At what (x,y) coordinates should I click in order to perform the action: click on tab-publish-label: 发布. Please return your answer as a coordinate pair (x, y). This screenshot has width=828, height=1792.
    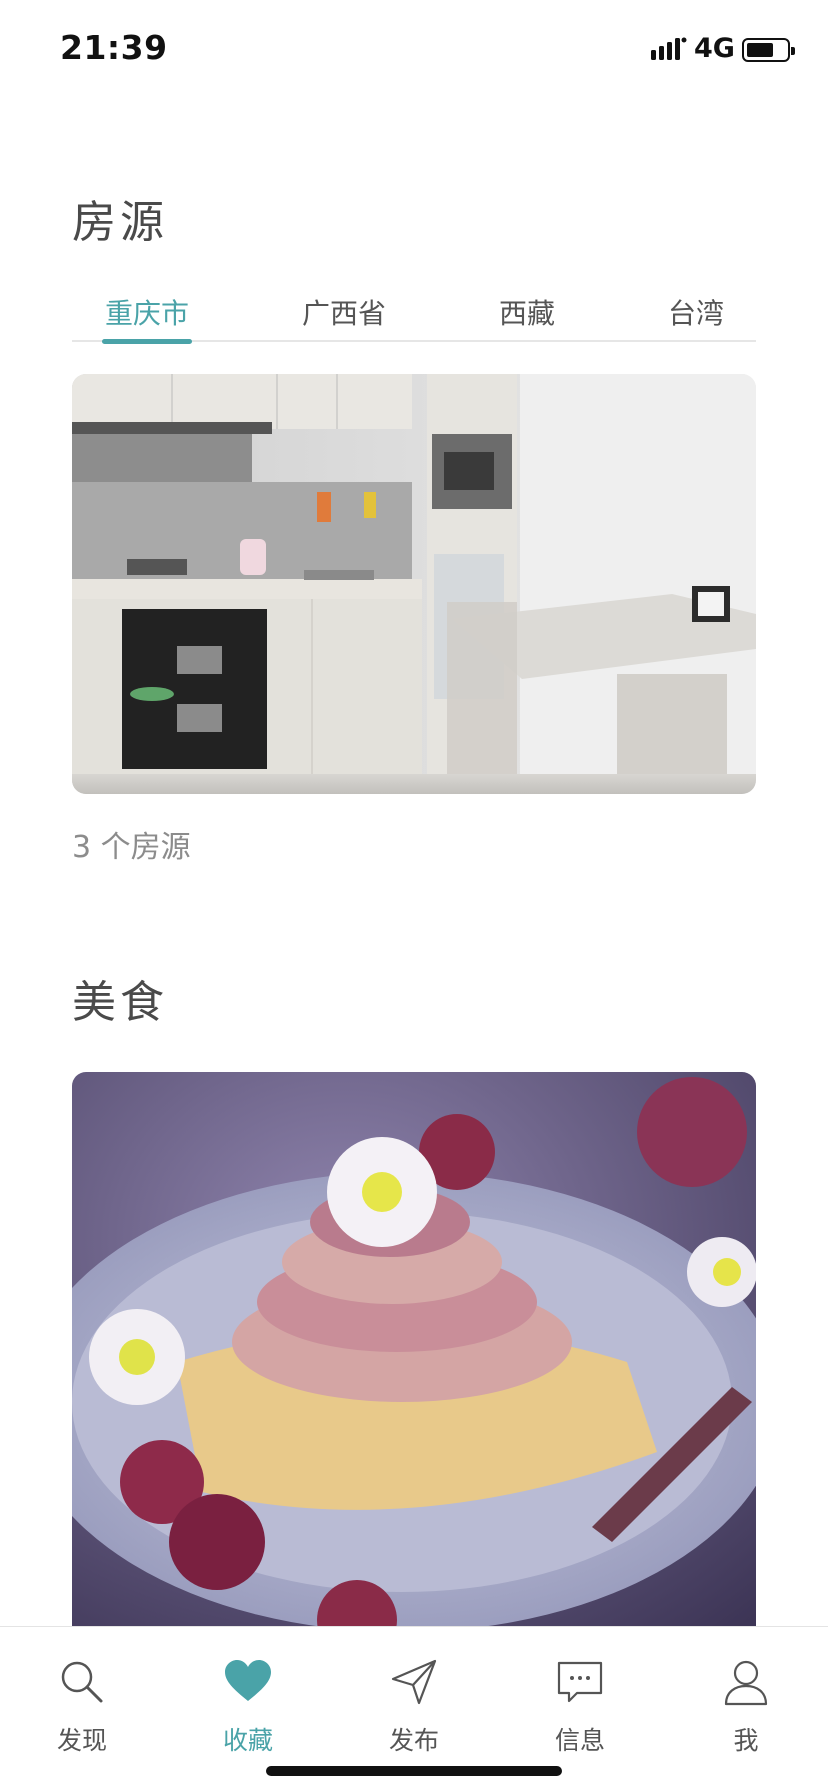
    Looking at the image, I should click on (413, 1740).